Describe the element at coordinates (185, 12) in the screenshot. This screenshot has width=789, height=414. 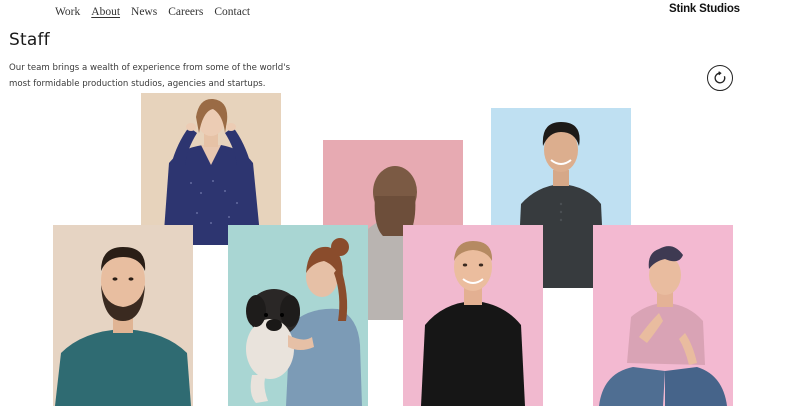
I see `nav-careers: Careers` at that location.